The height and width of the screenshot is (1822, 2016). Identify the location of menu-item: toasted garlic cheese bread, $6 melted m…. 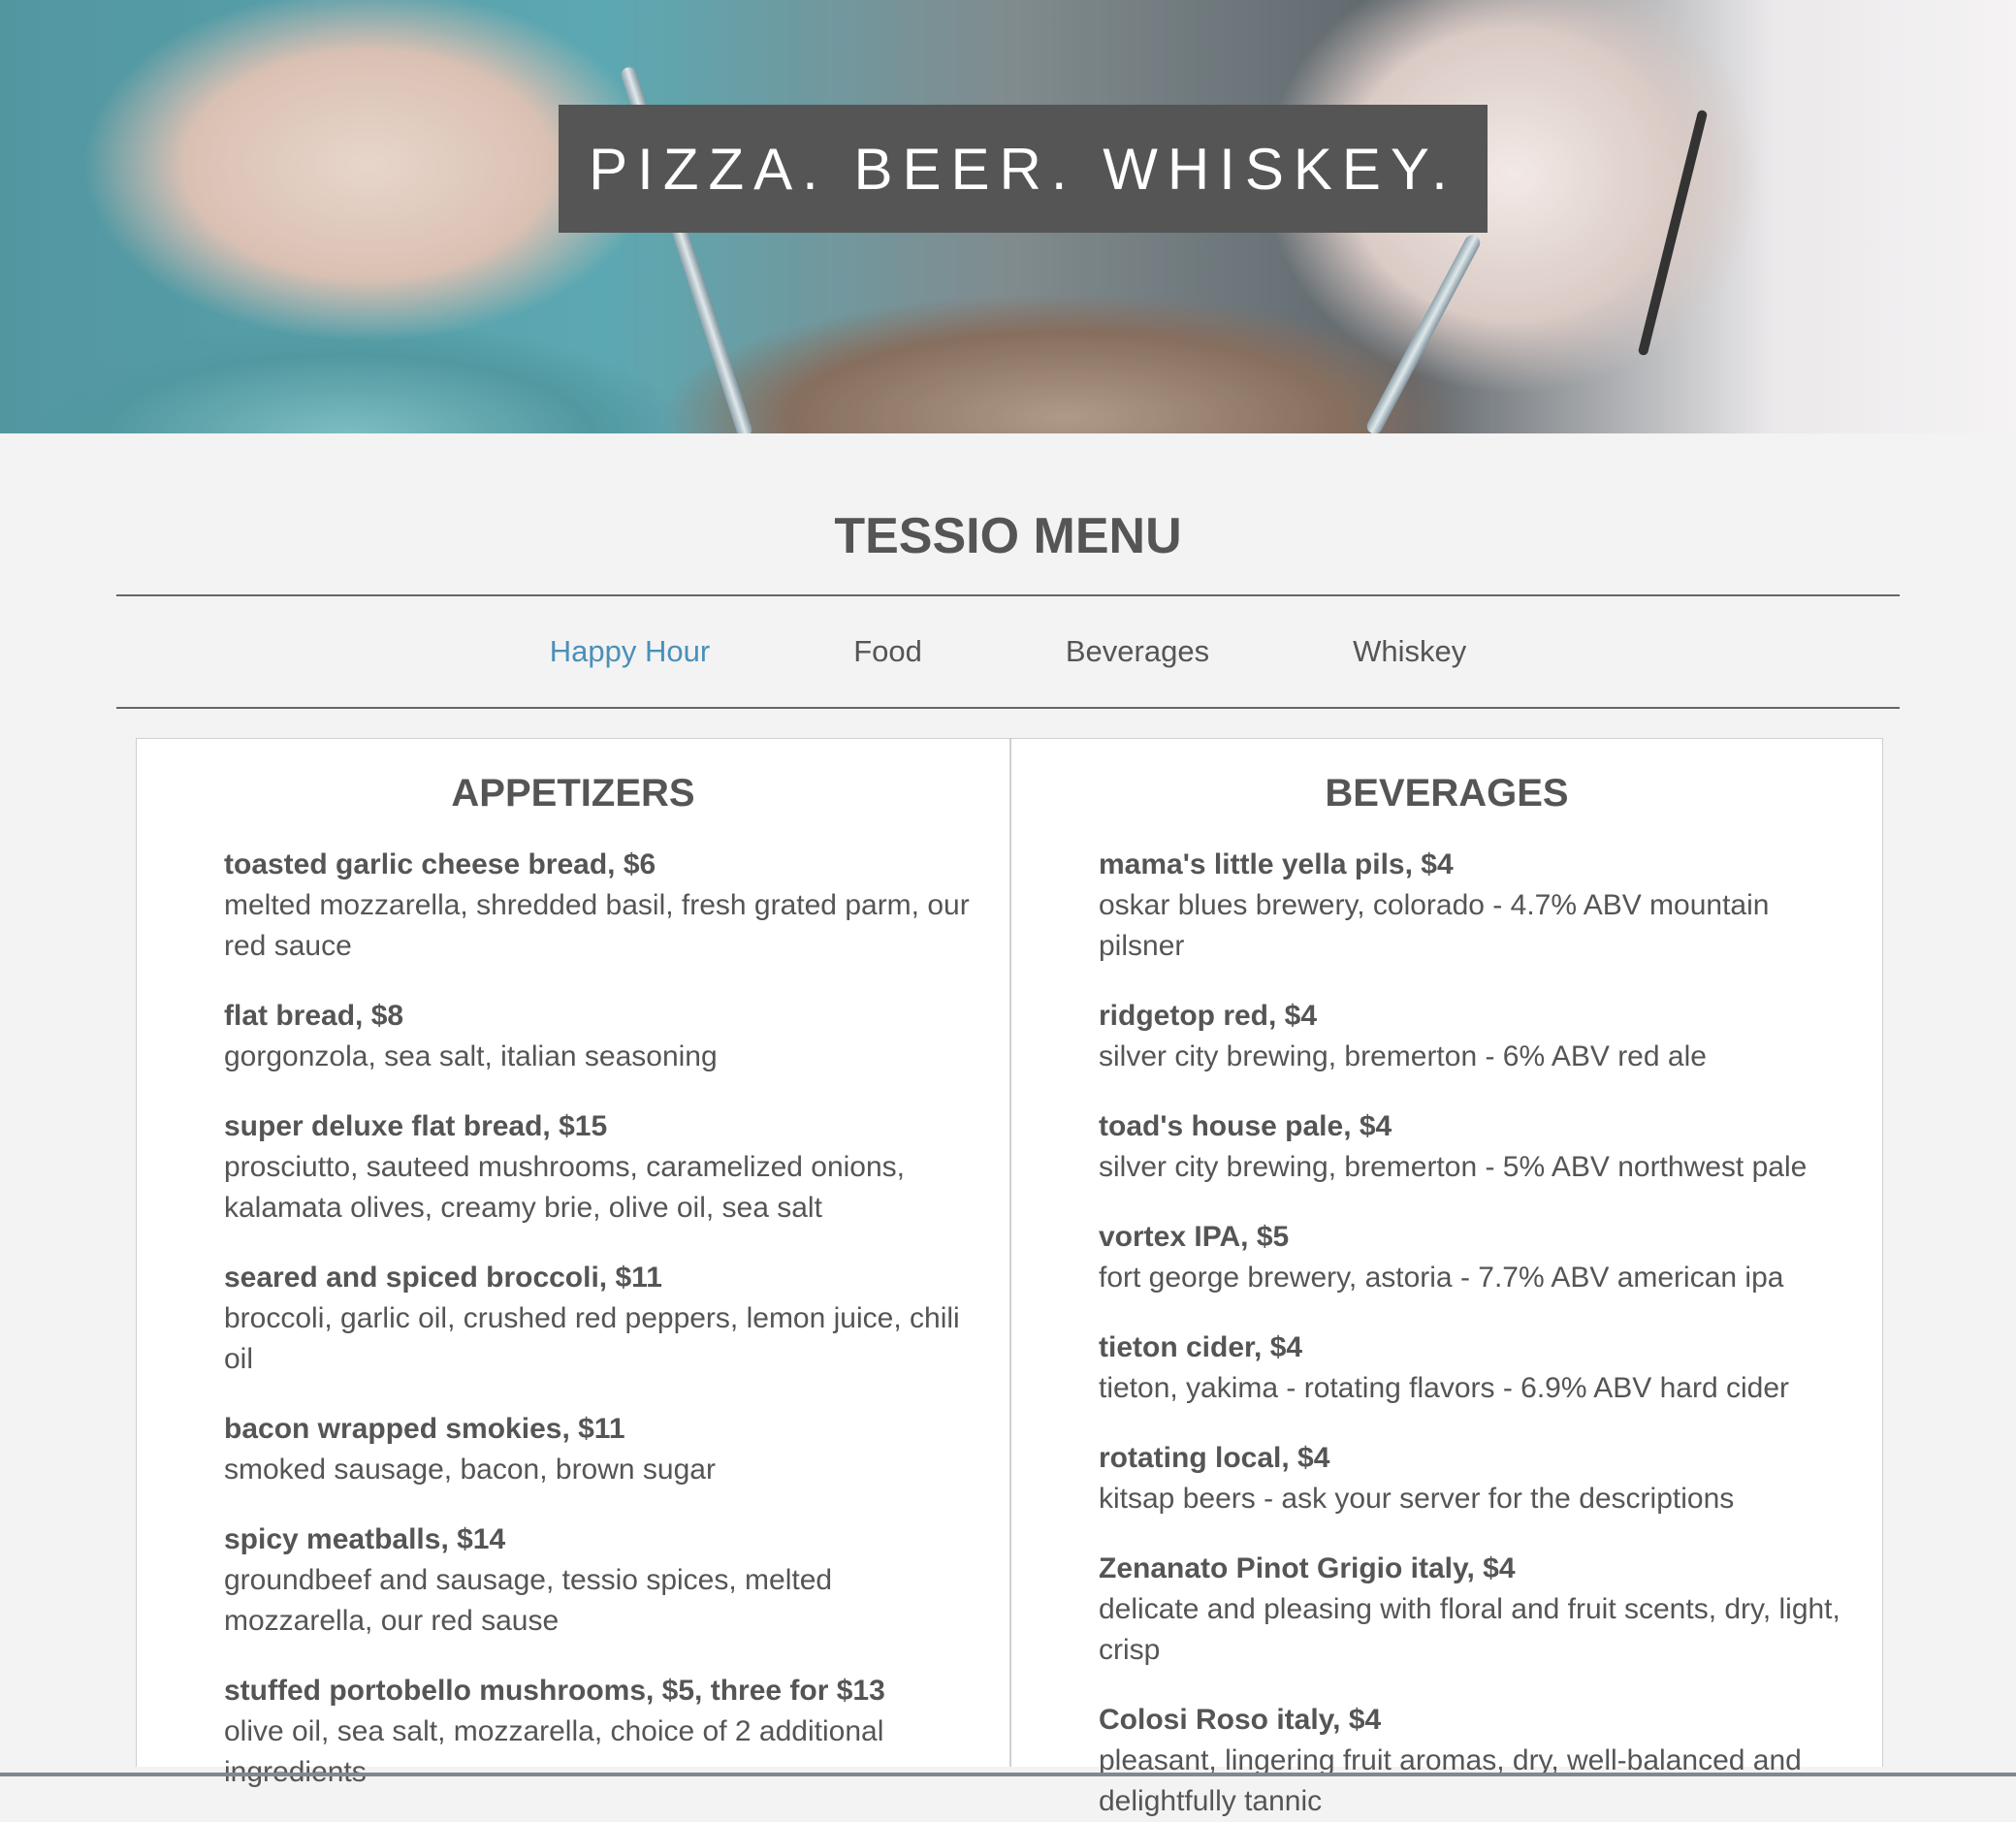
(597, 906).